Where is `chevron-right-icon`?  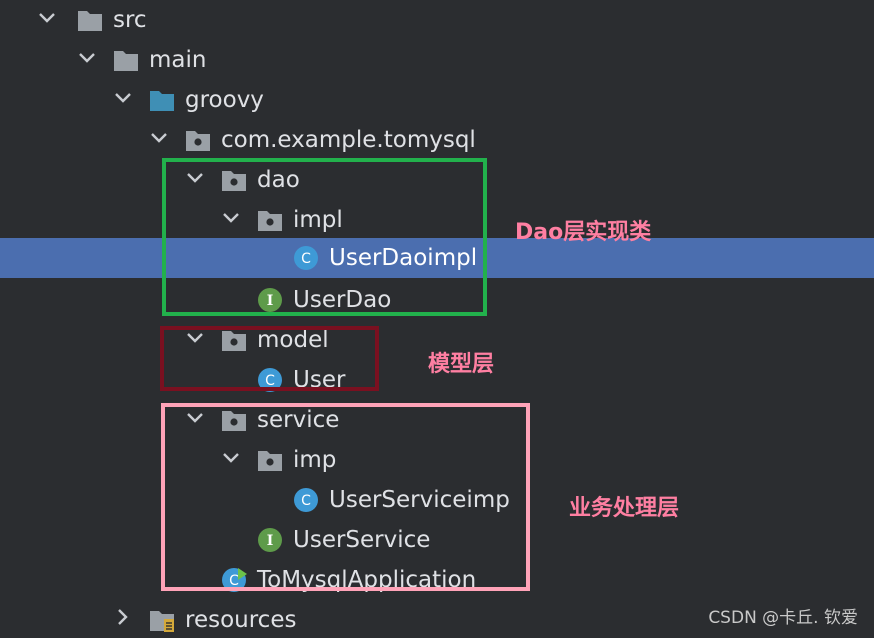 chevron-right-icon is located at coordinates (123, 619).